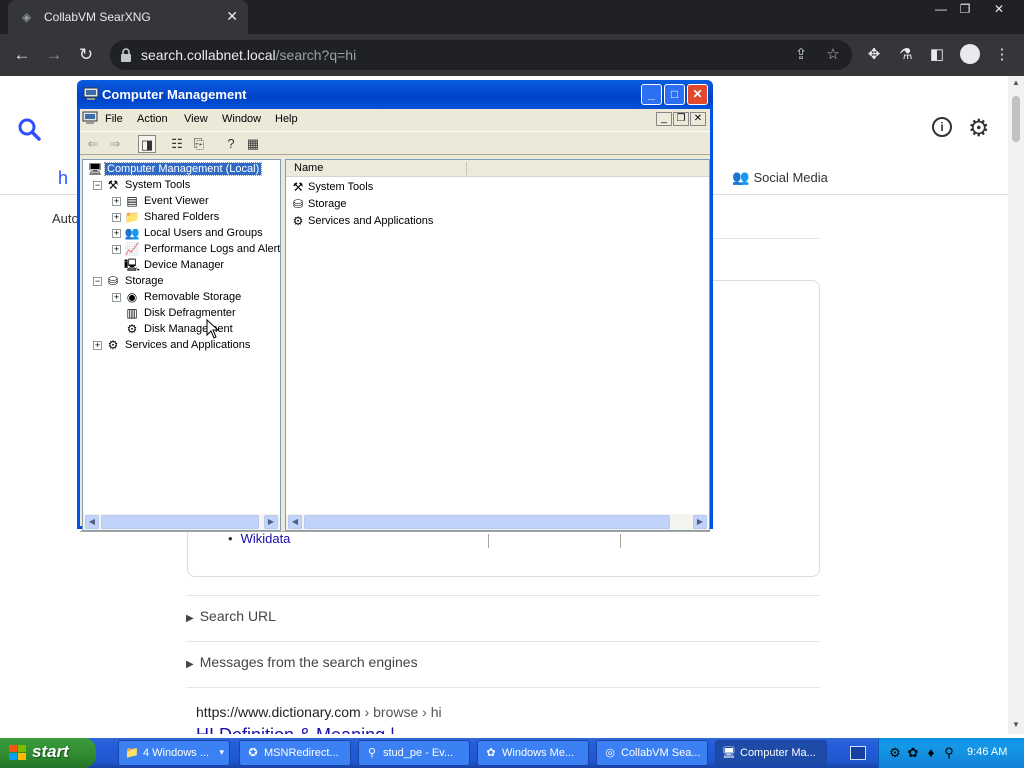 The image size is (1024, 768). Describe the element at coordinates (232, 16) in the screenshot. I see `tab-close-icon: ✕` at that location.